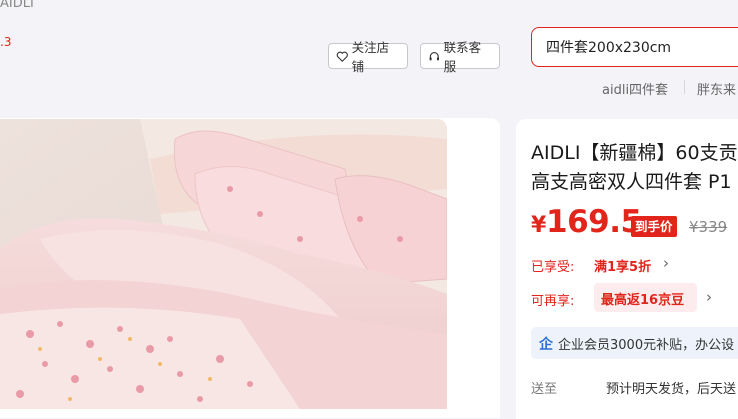 The height and width of the screenshot is (419, 738). I want to click on enterprise-icon: 企, so click(546, 345).